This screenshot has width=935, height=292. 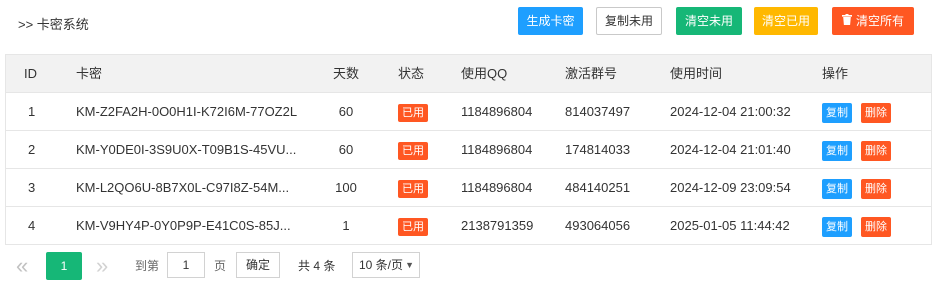 I want to click on prev-page-icon: «, so click(x=22, y=266).